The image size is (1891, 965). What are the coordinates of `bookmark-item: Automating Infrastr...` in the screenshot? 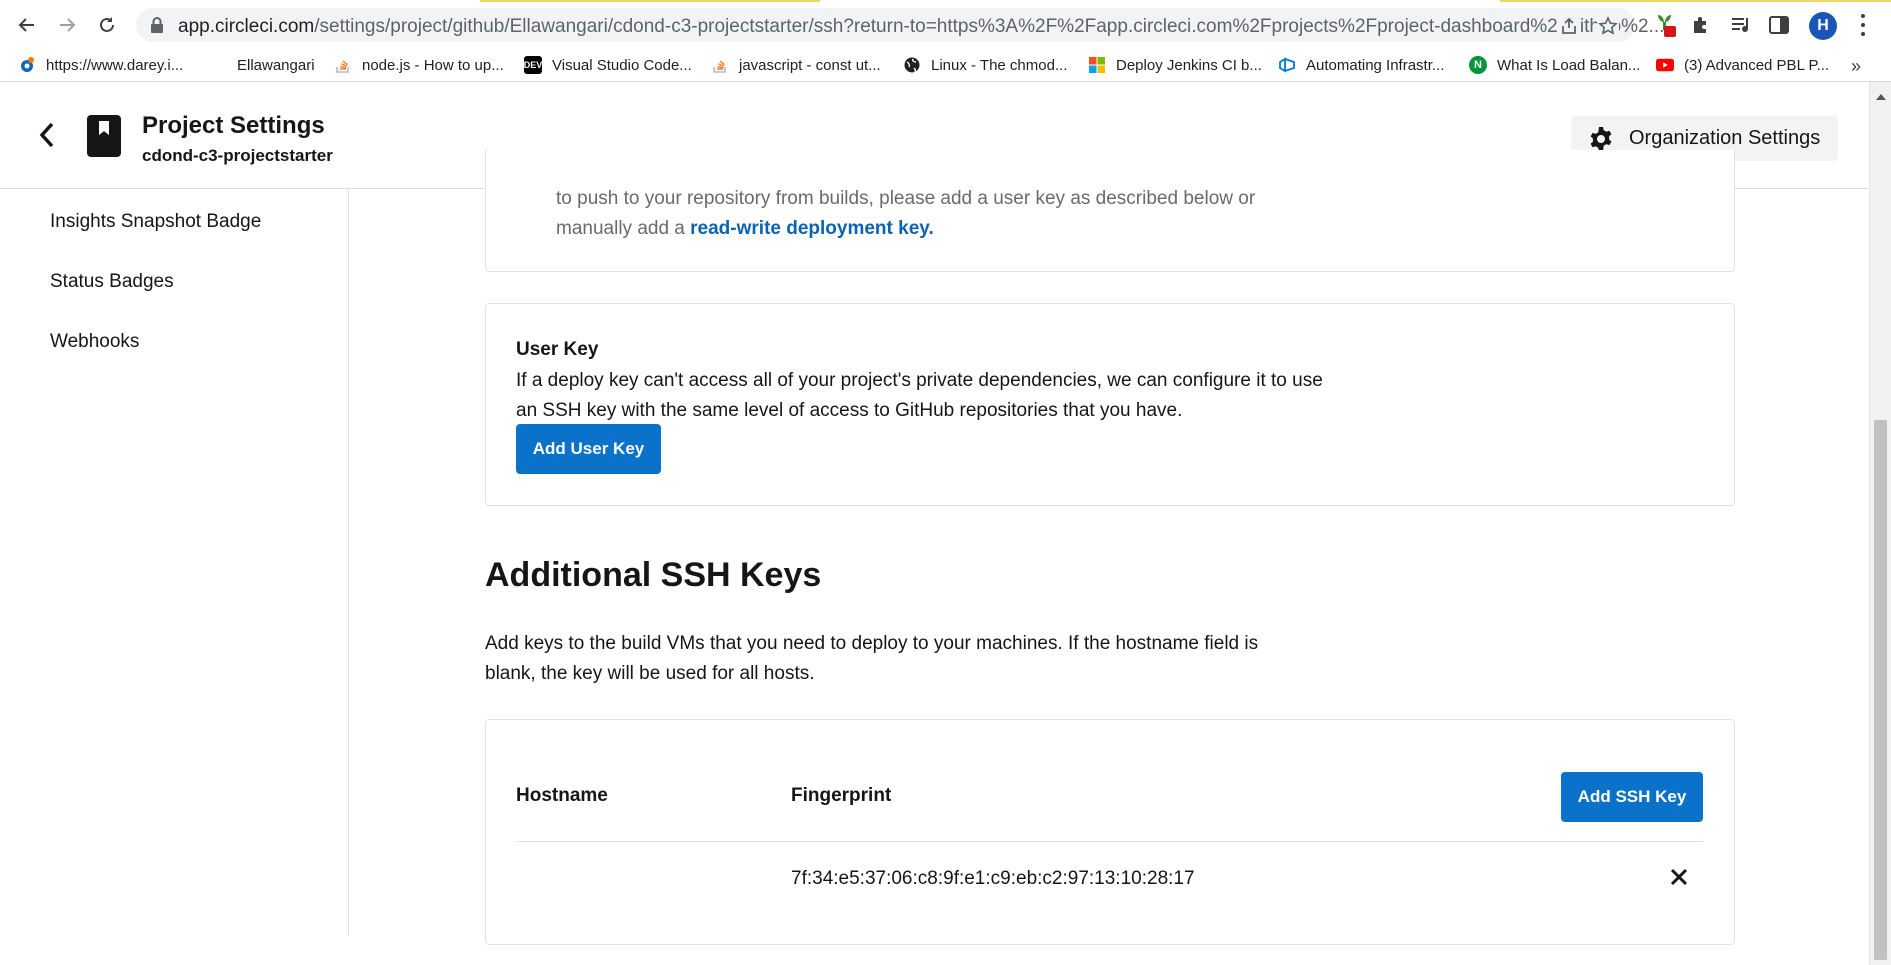 It's located at (1361, 65).